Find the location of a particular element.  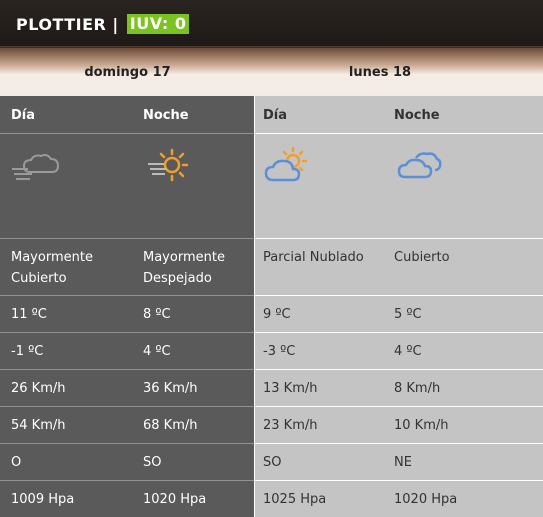

cloudy-icon is located at coordinates (419, 166).